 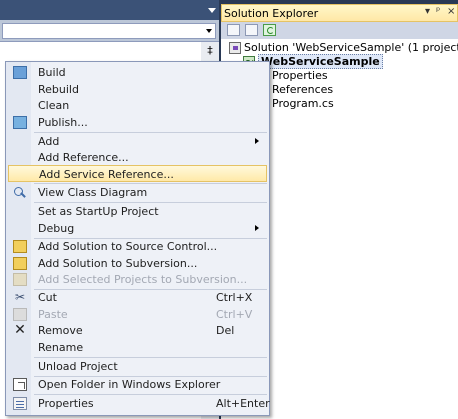 What do you see at coordinates (271, 13) in the screenshot?
I see `solution-explorer-title: Solution Explorer` at bounding box center [271, 13].